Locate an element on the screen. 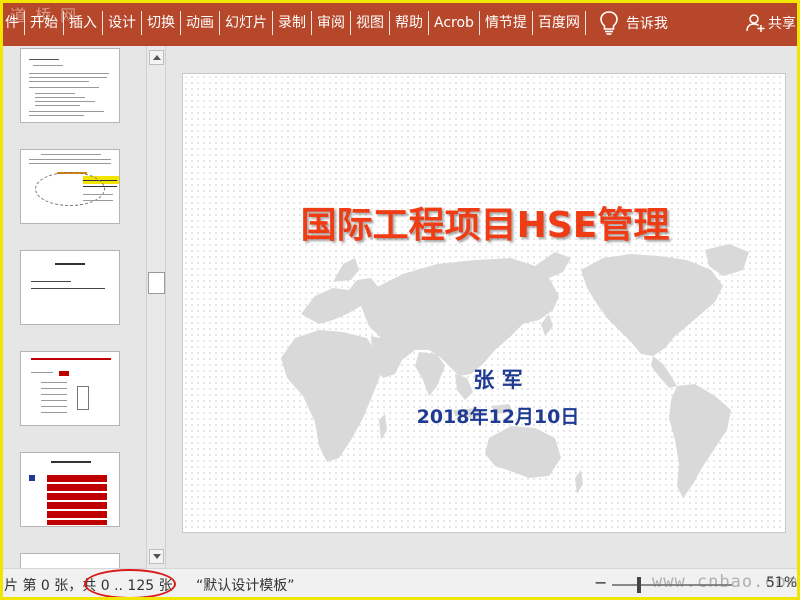 The image size is (800, 600). watermark-bottom: www.cnbao.com is located at coordinates (725, 582).